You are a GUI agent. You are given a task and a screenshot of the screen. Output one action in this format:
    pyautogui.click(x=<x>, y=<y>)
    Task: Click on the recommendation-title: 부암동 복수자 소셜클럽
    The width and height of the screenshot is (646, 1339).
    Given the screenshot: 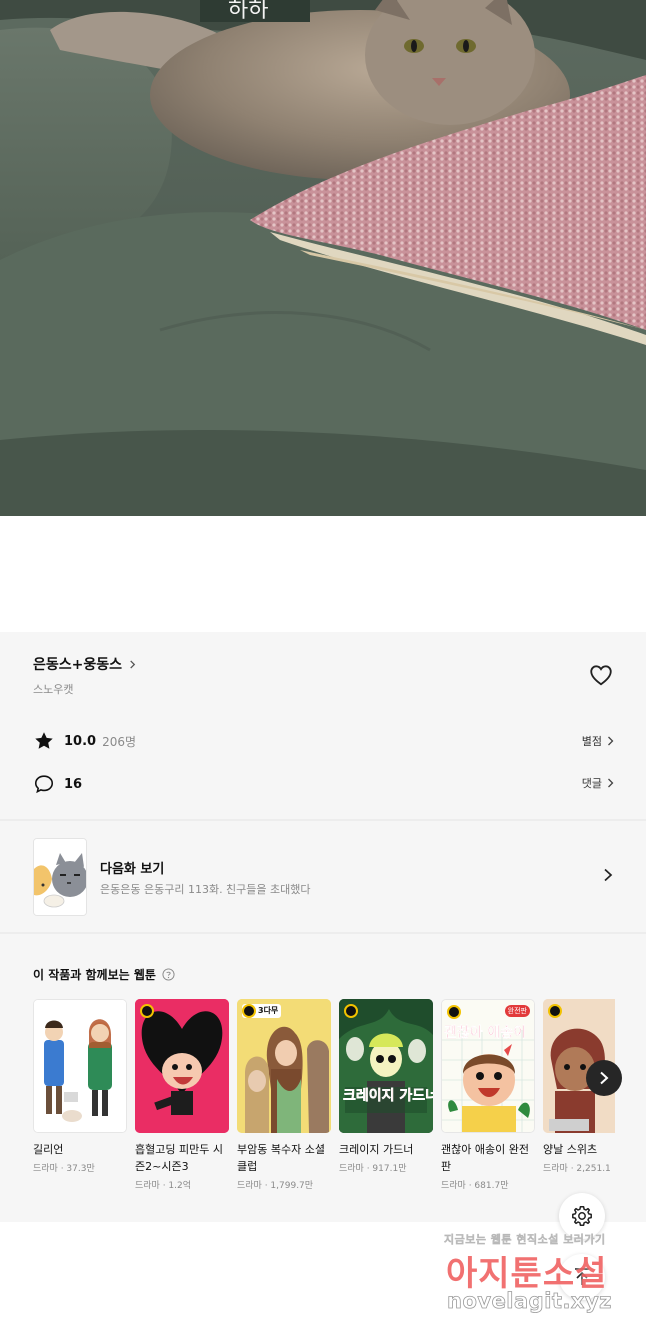 What is the action you would take?
    pyautogui.click(x=281, y=1158)
    